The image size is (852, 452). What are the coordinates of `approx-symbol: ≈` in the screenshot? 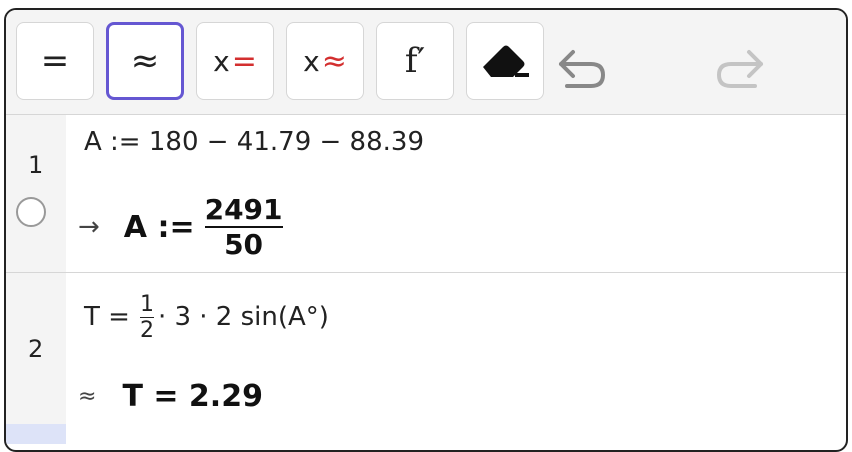 It's located at (145, 61).